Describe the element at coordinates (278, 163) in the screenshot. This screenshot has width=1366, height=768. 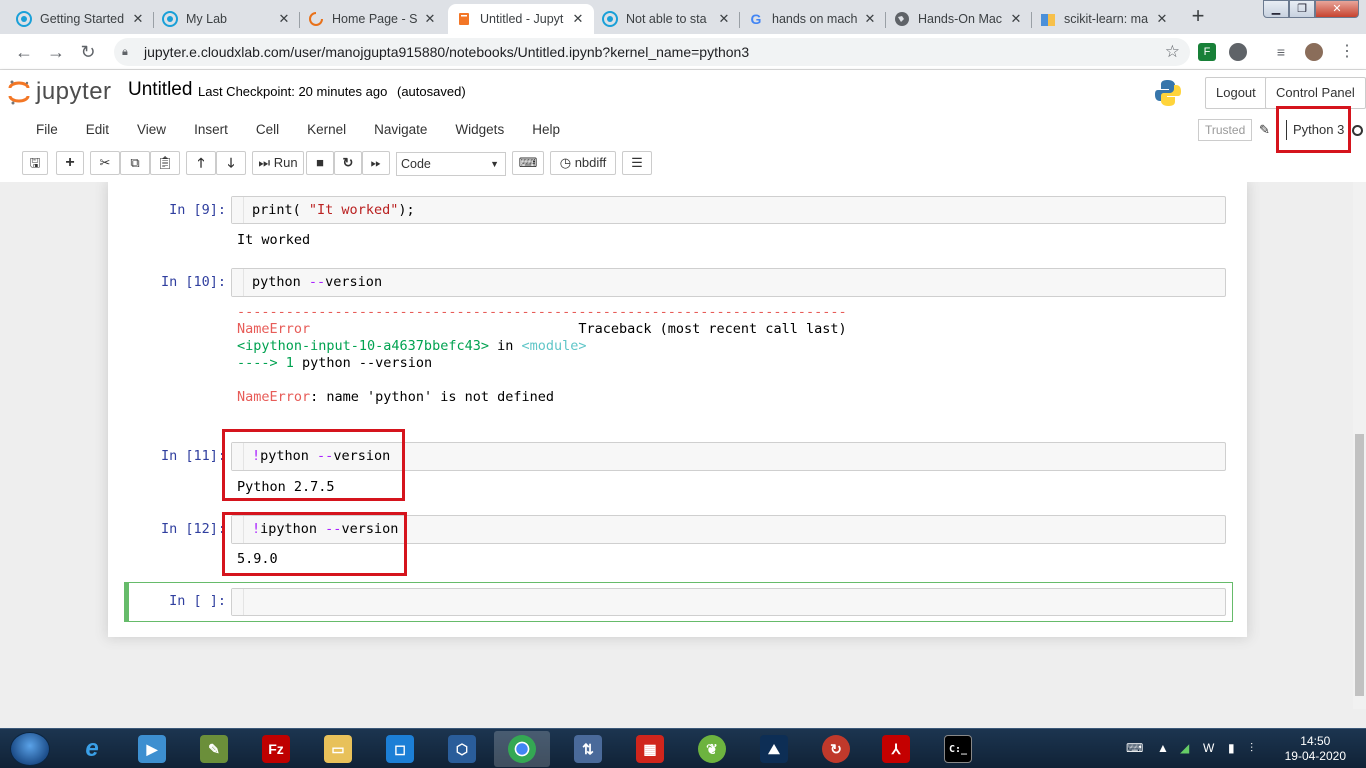
I see `run-button: ⏭ Run` at that location.